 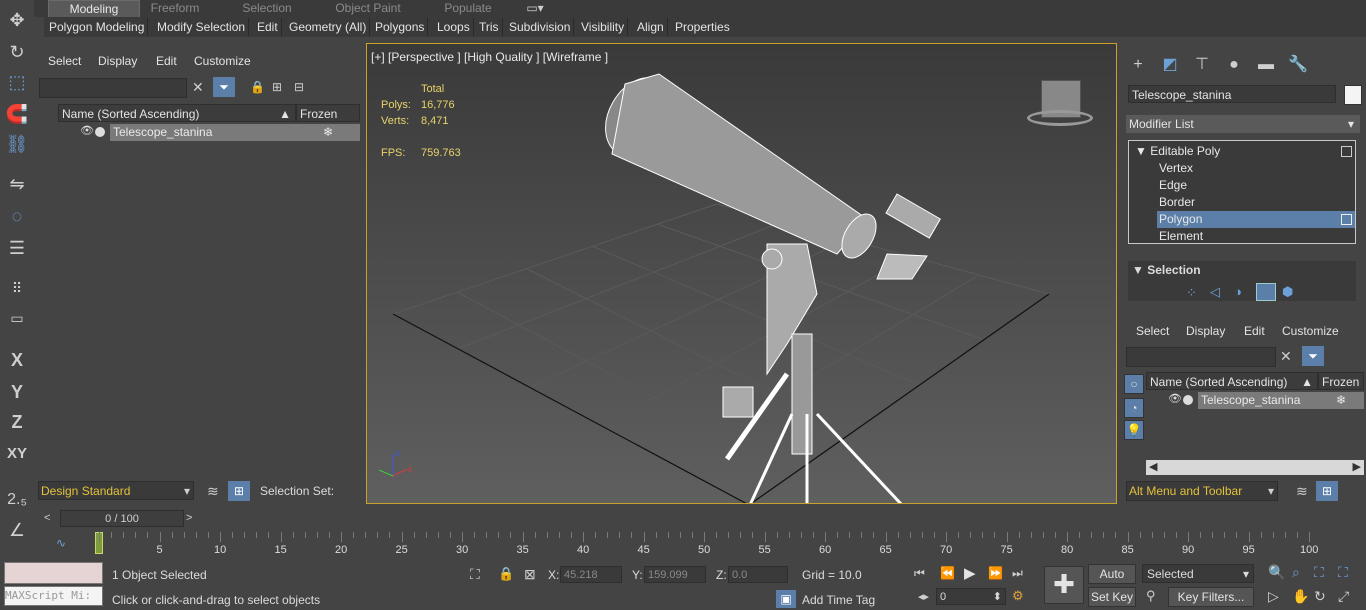 What do you see at coordinates (535, 8) in the screenshot?
I see `ribbon-options-icon: ▭▾` at bounding box center [535, 8].